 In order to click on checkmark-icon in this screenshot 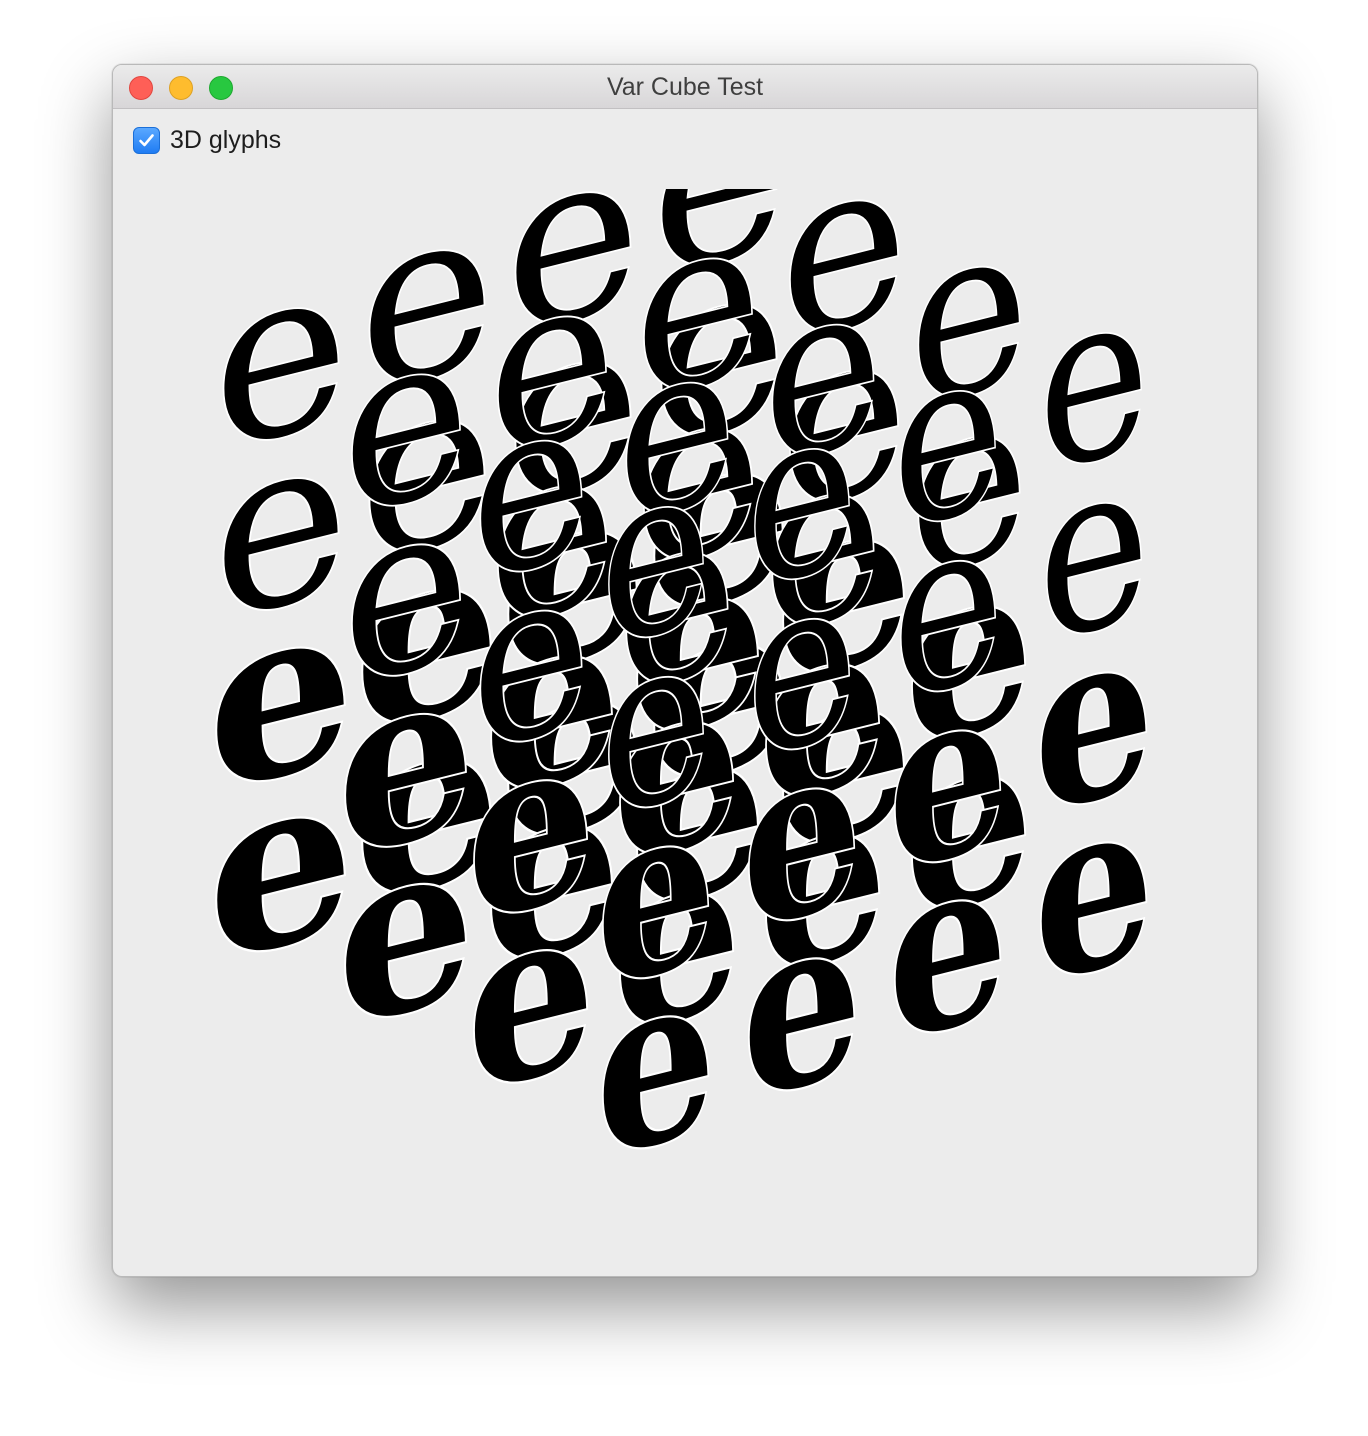, I will do `click(146, 139)`.